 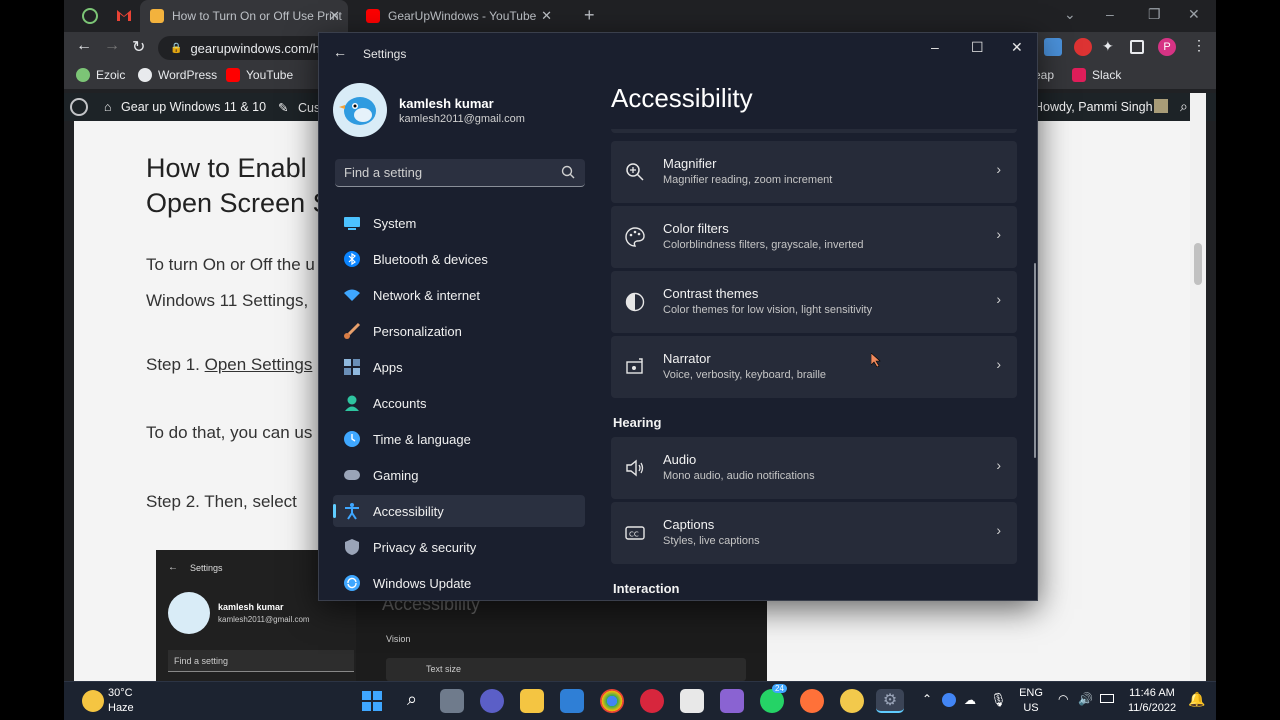 I want to click on start-icon, so click(x=372, y=701).